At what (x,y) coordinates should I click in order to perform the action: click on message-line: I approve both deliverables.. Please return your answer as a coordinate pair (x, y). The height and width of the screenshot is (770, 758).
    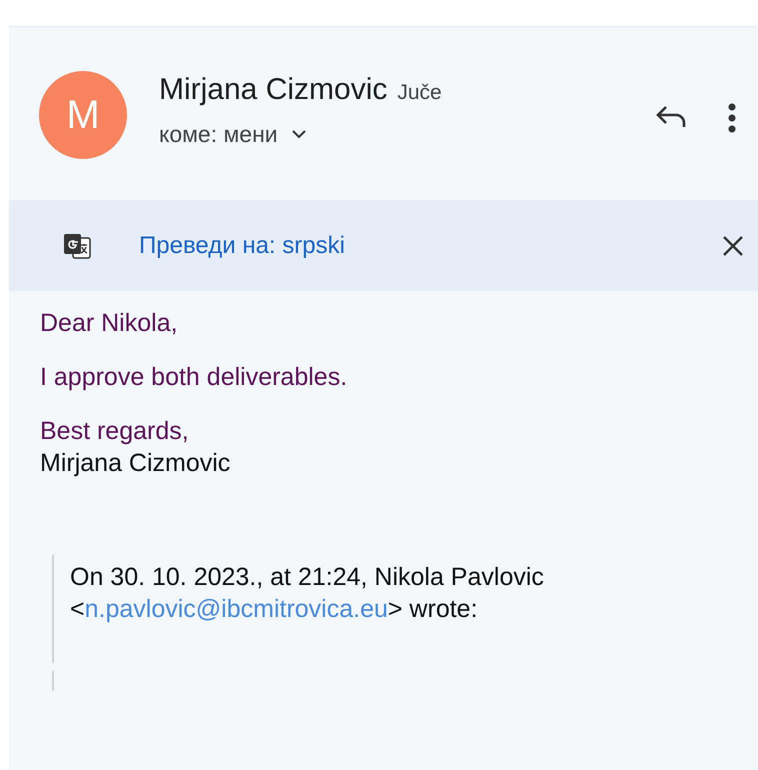
    Looking at the image, I should click on (194, 377).